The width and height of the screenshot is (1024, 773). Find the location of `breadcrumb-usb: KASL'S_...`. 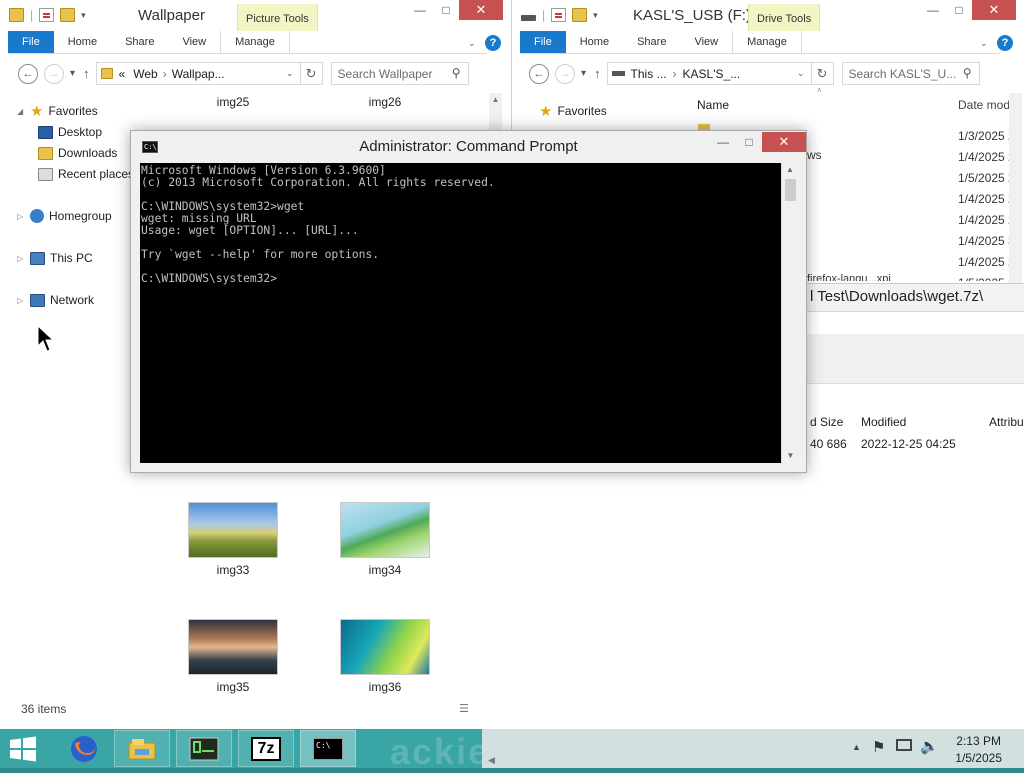

breadcrumb-usb: KASL'S_... is located at coordinates (712, 74).